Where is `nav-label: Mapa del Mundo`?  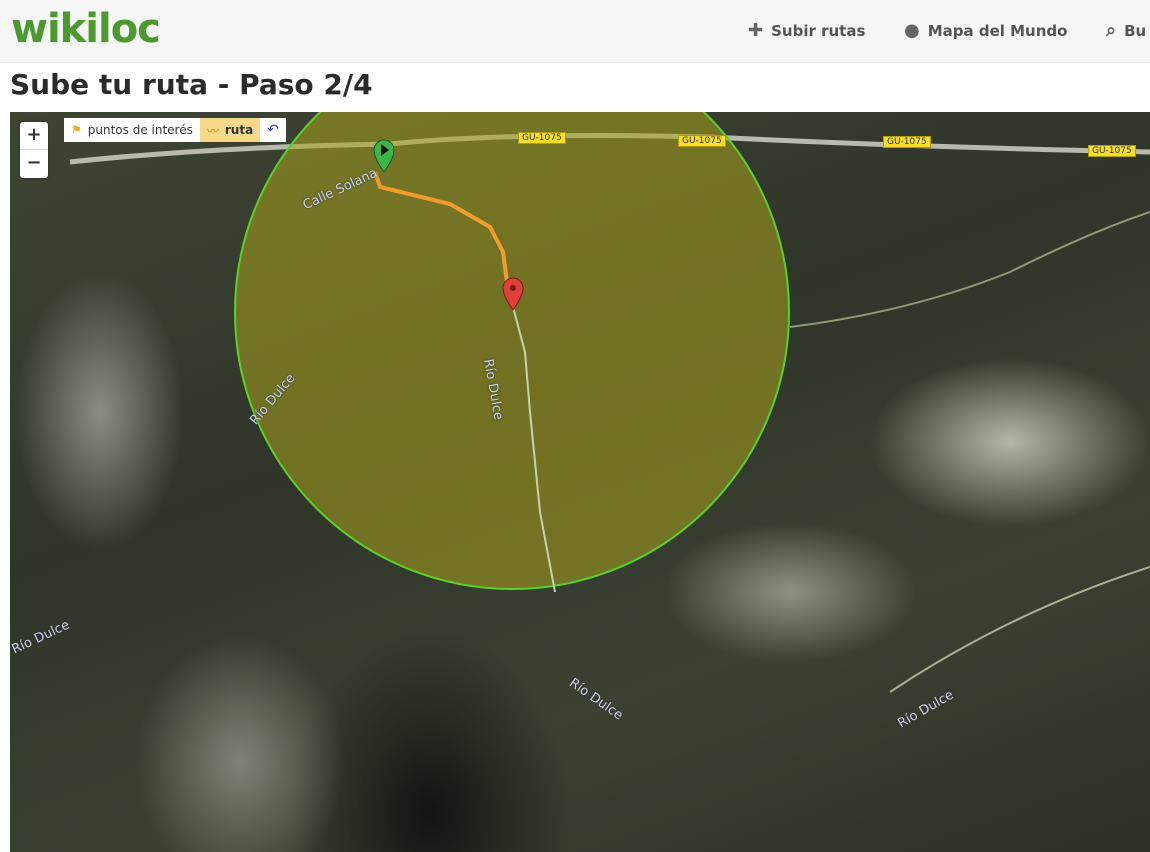
nav-label: Mapa del Mundo is located at coordinates (997, 30).